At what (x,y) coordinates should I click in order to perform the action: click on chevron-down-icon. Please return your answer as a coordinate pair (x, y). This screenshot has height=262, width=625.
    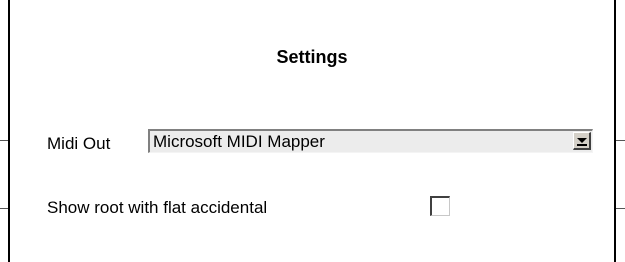
    Looking at the image, I should click on (582, 140).